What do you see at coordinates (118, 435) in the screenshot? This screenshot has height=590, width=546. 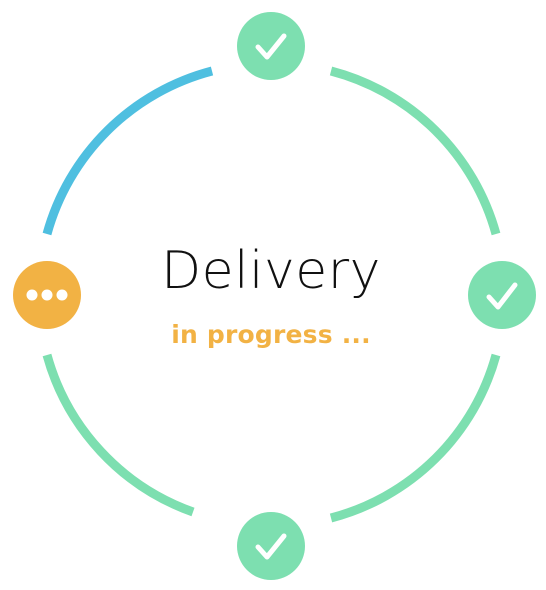 I see `arc-bottom-left` at bounding box center [118, 435].